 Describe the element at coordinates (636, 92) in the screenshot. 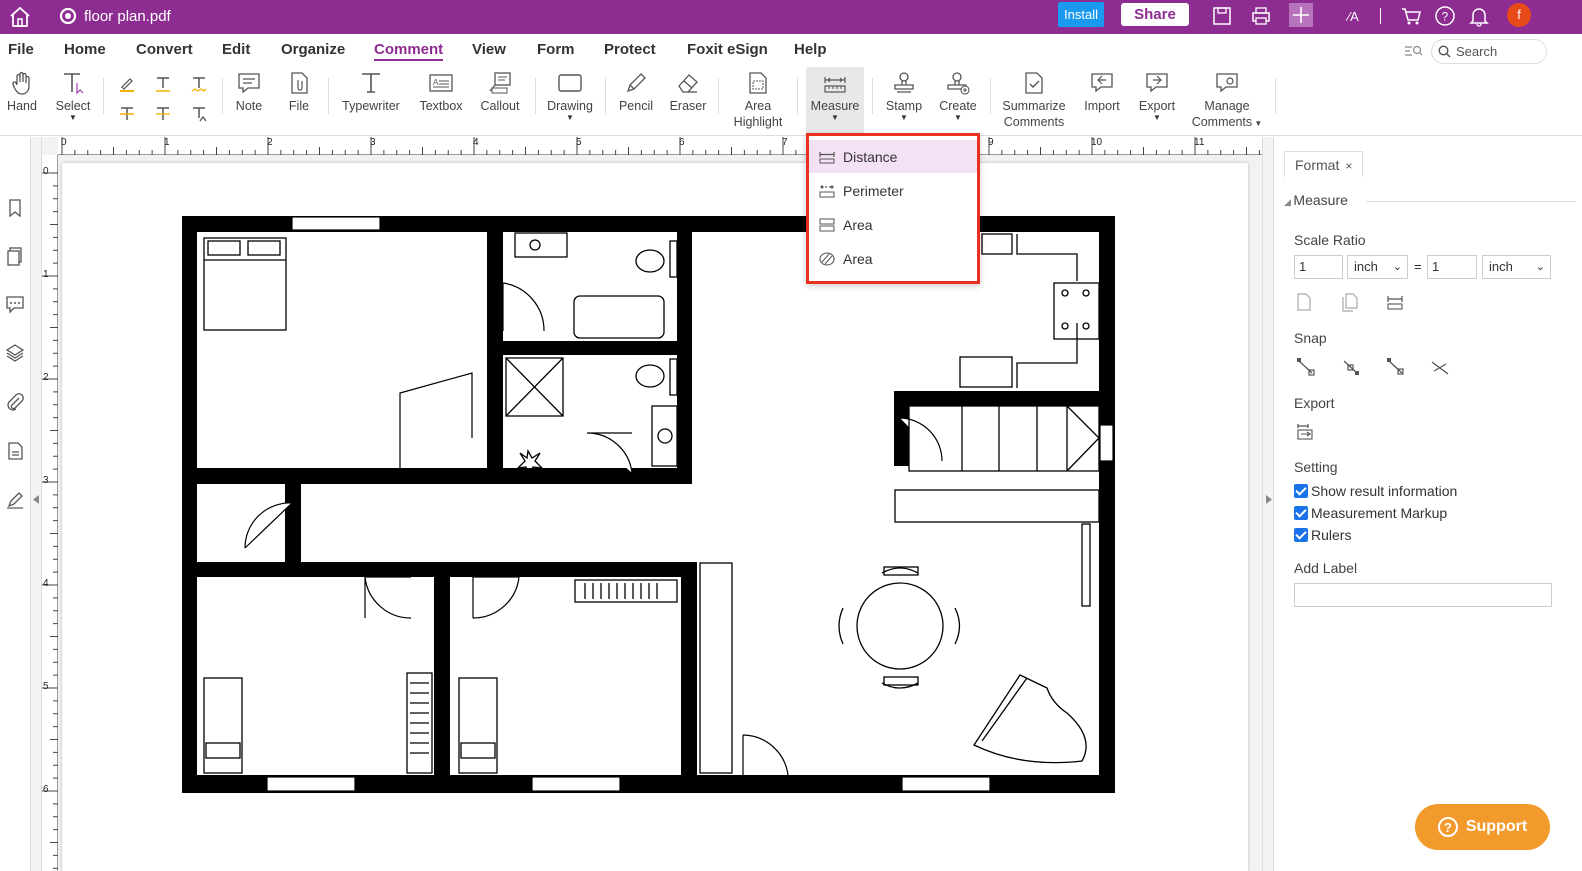

I see `pencil-tool: Pencil` at that location.